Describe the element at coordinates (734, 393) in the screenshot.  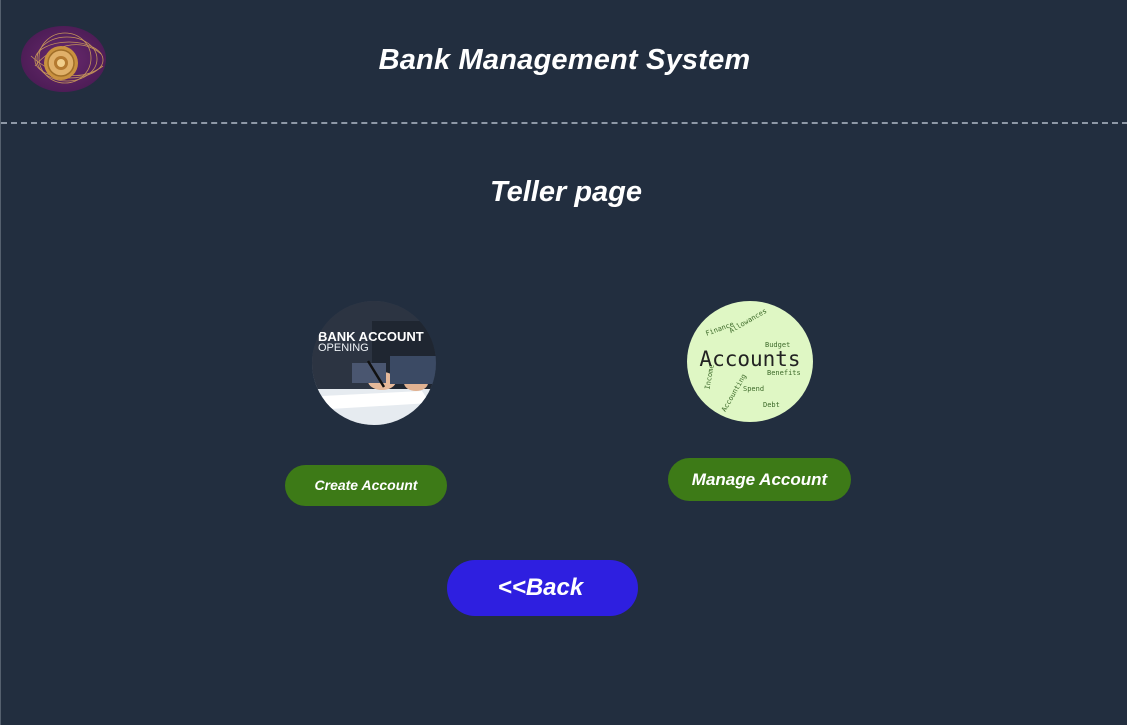
I see `word-cloud-term: Accounting` at that location.